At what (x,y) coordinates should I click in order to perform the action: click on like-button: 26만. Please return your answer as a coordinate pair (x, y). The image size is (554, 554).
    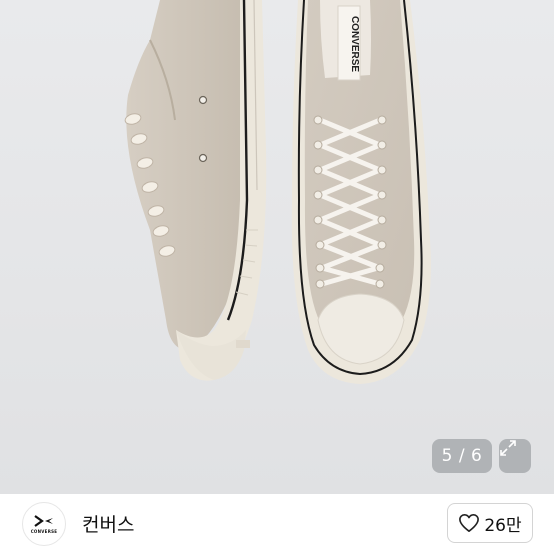
    Looking at the image, I should click on (490, 523).